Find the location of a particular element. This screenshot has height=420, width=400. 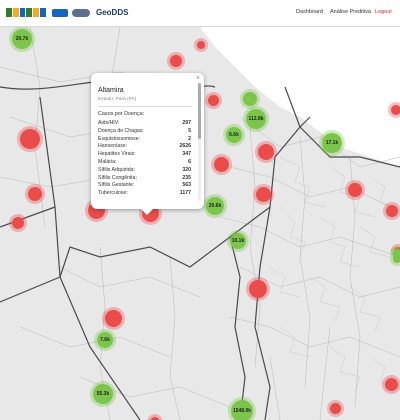

popup-heading: Casos por Doença: is located at coordinates (121, 114).